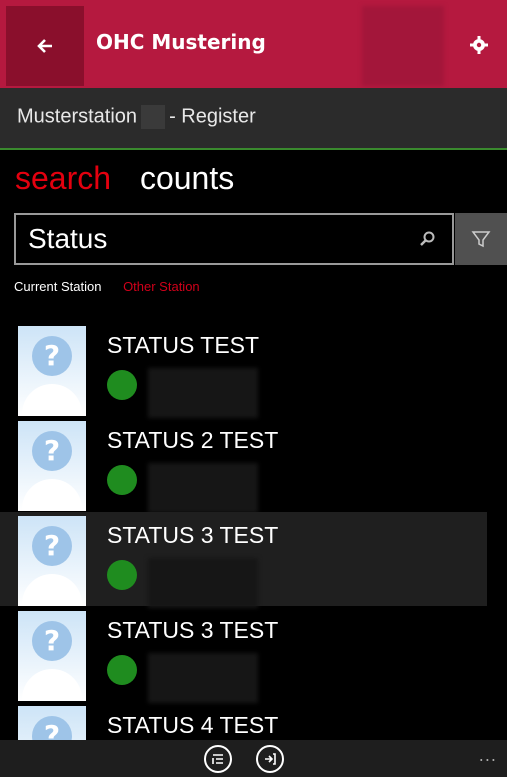 This screenshot has width=507, height=777. Describe the element at coordinates (77, 116) in the screenshot. I see `subheader-prefix: Musterstation` at that location.